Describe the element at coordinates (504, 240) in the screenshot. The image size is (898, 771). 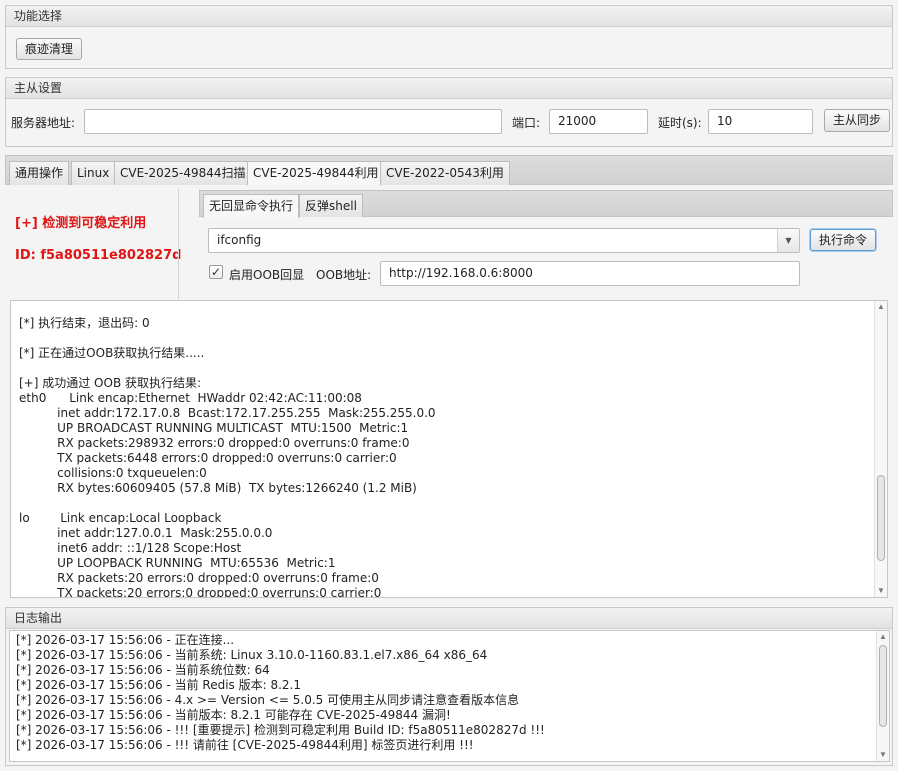
I see `command-combobox: ifconfig ▼` at that location.